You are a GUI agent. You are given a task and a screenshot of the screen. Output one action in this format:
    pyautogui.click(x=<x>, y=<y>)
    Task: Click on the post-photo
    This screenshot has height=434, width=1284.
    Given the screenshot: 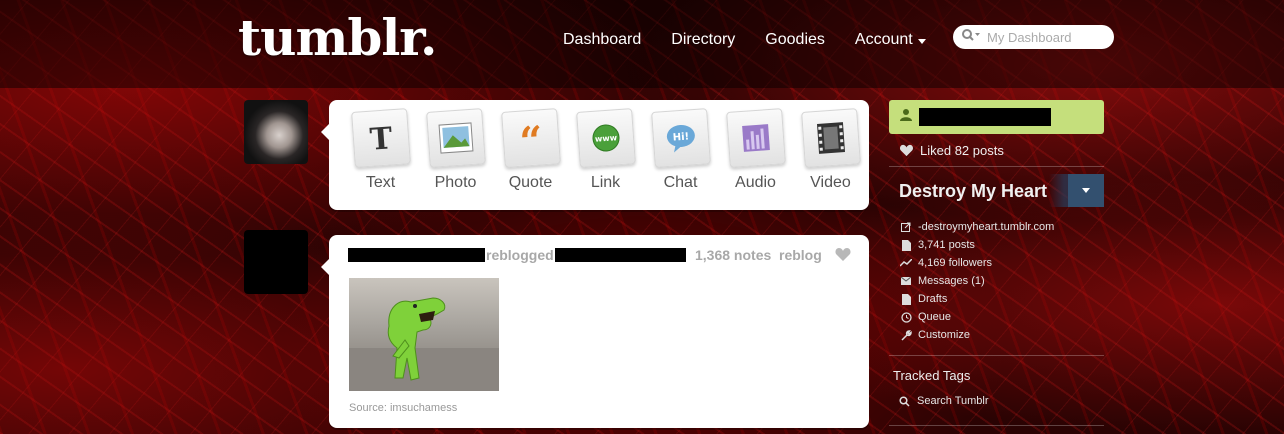 What is the action you would take?
    pyautogui.click(x=424, y=334)
    